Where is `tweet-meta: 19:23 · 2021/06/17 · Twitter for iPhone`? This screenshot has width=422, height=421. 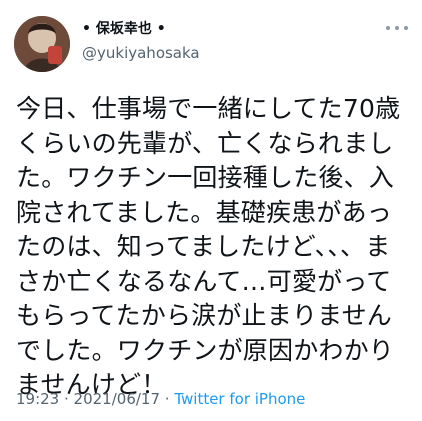 tweet-meta: 19:23 · 2021/06/17 · Twitter for iPhone is located at coordinates (160, 399).